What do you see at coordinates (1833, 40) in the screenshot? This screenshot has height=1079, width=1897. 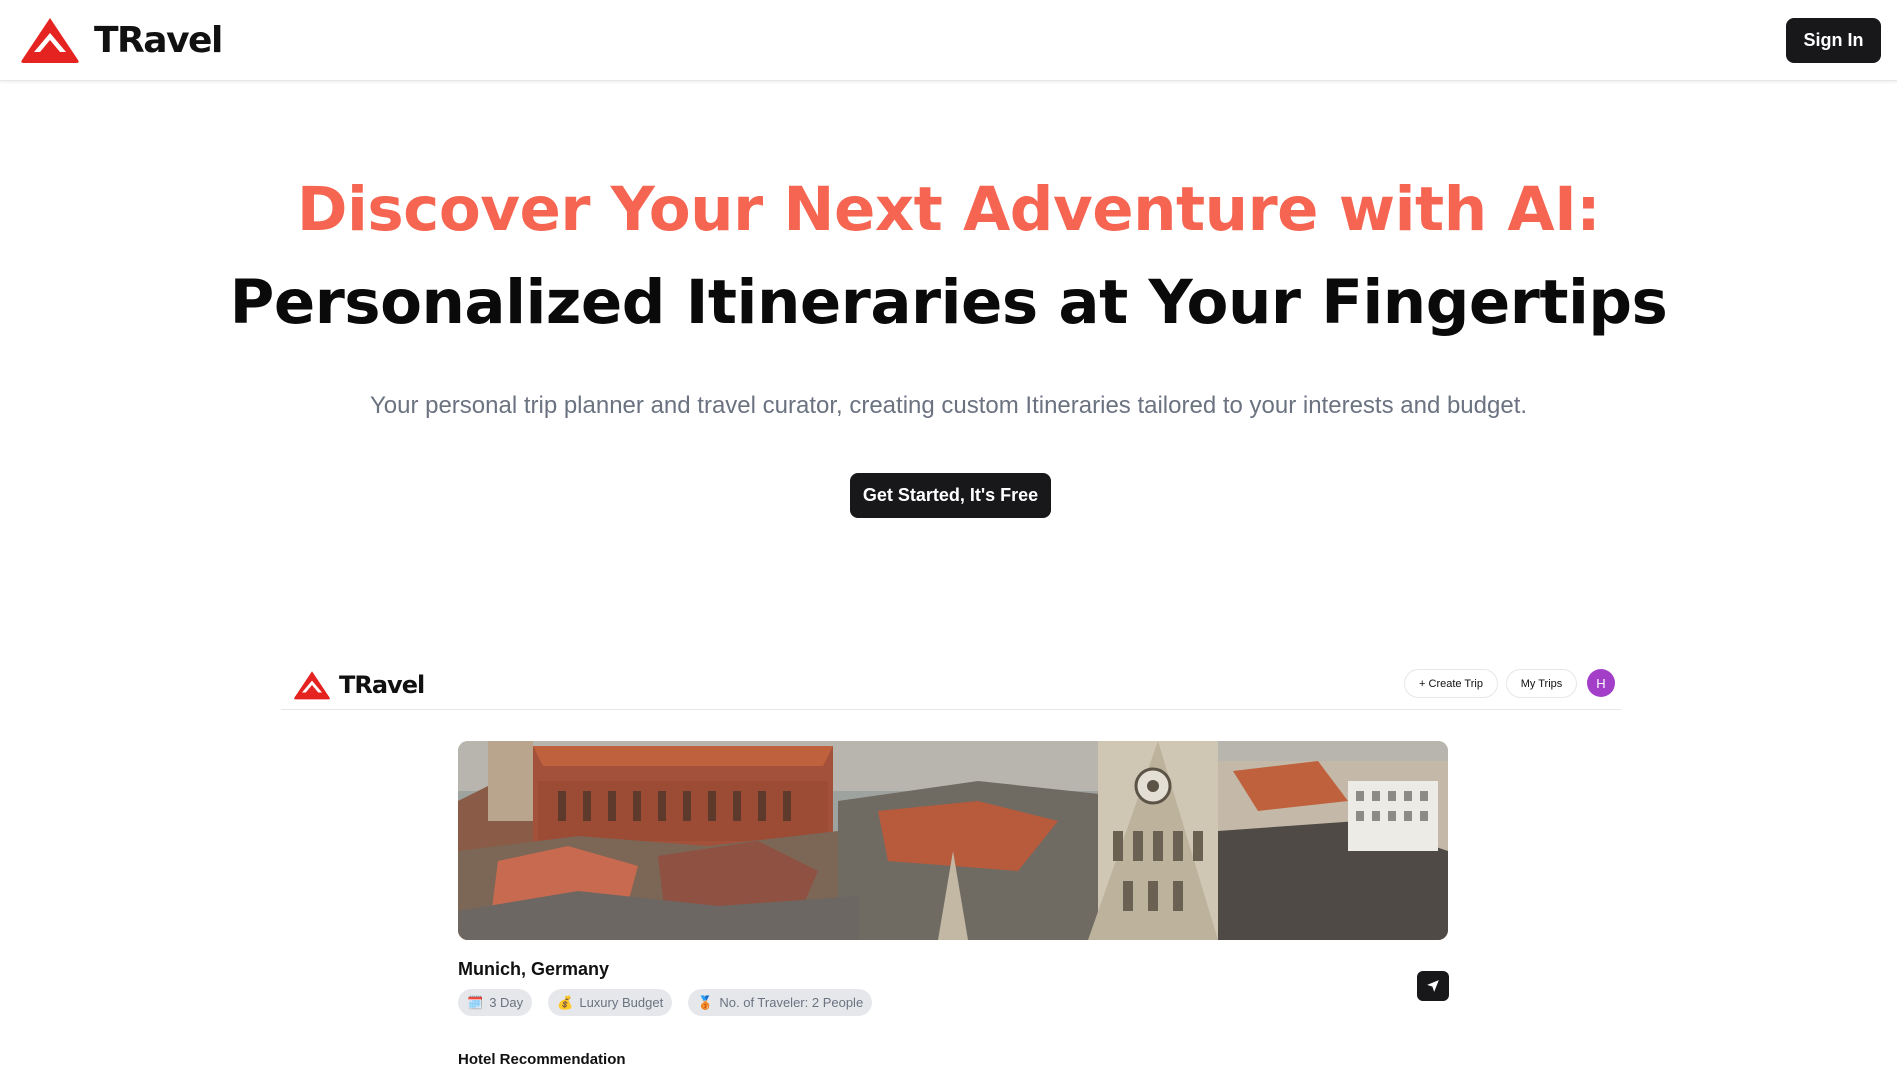 I see `sign-in-button: Sign In` at bounding box center [1833, 40].